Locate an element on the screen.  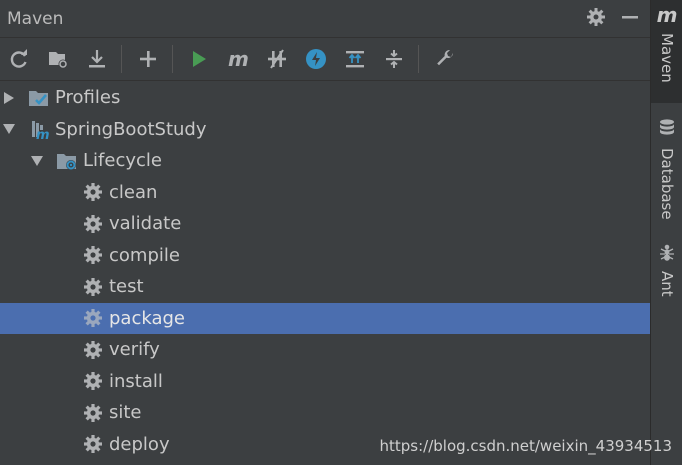
database-icon is located at coordinates (667, 130).